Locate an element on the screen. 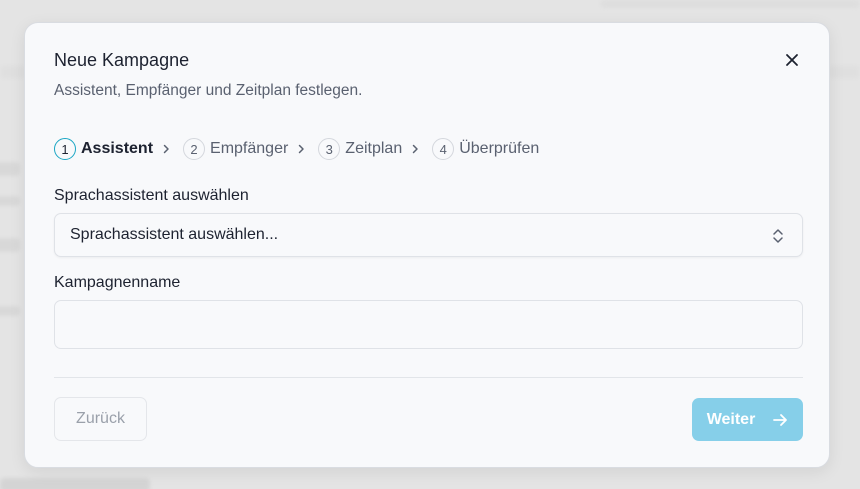 The width and height of the screenshot is (860, 489). step-ueberpruefen: 4 Überprüfen is located at coordinates (485, 149).